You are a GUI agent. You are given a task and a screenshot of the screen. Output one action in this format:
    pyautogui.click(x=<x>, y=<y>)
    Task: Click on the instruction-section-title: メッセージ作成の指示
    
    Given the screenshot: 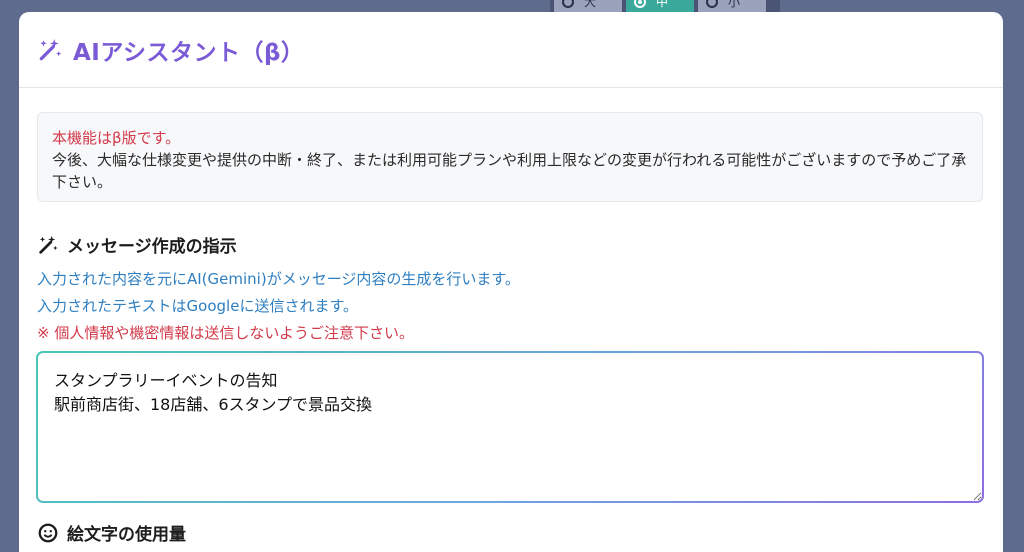 What is the action you would take?
    pyautogui.click(x=137, y=244)
    